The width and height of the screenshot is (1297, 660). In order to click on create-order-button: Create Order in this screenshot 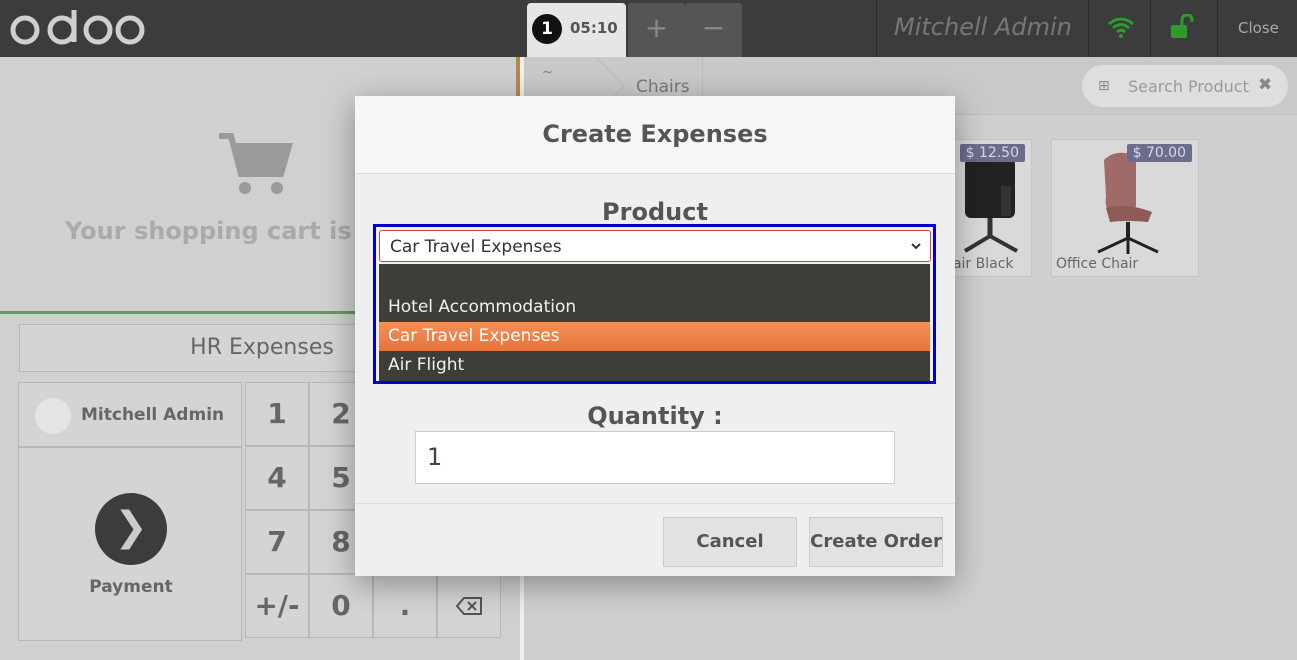, I will do `click(876, 542)`.